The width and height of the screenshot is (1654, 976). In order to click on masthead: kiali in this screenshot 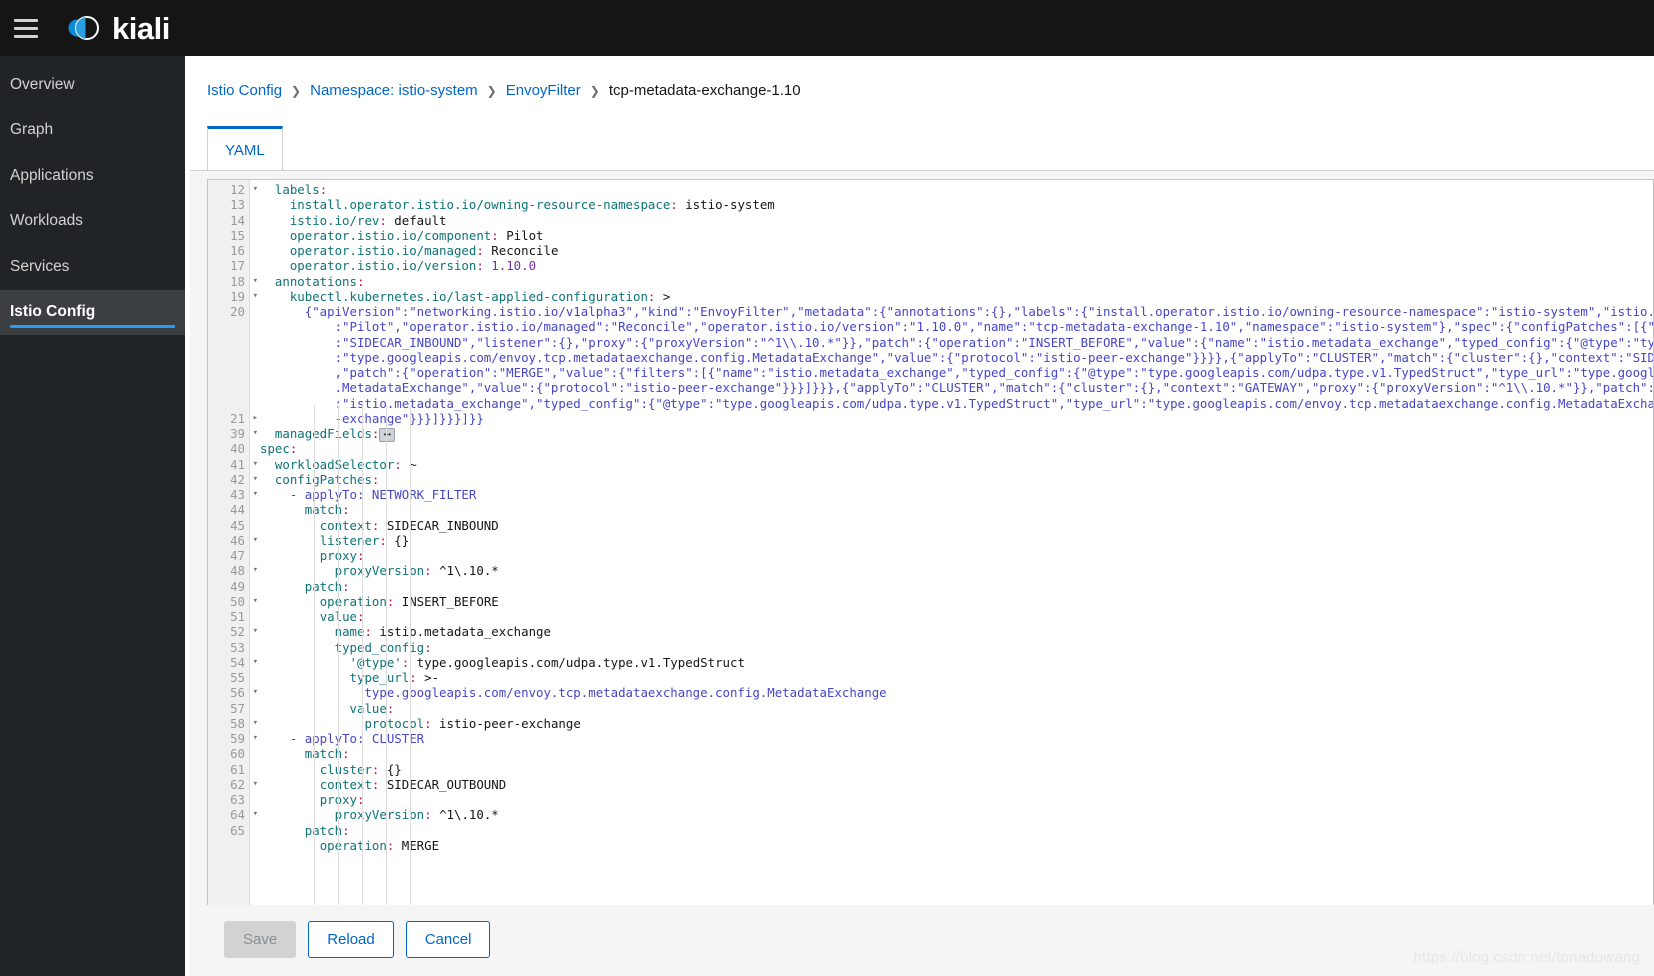, I will do `click(827, 28)`.